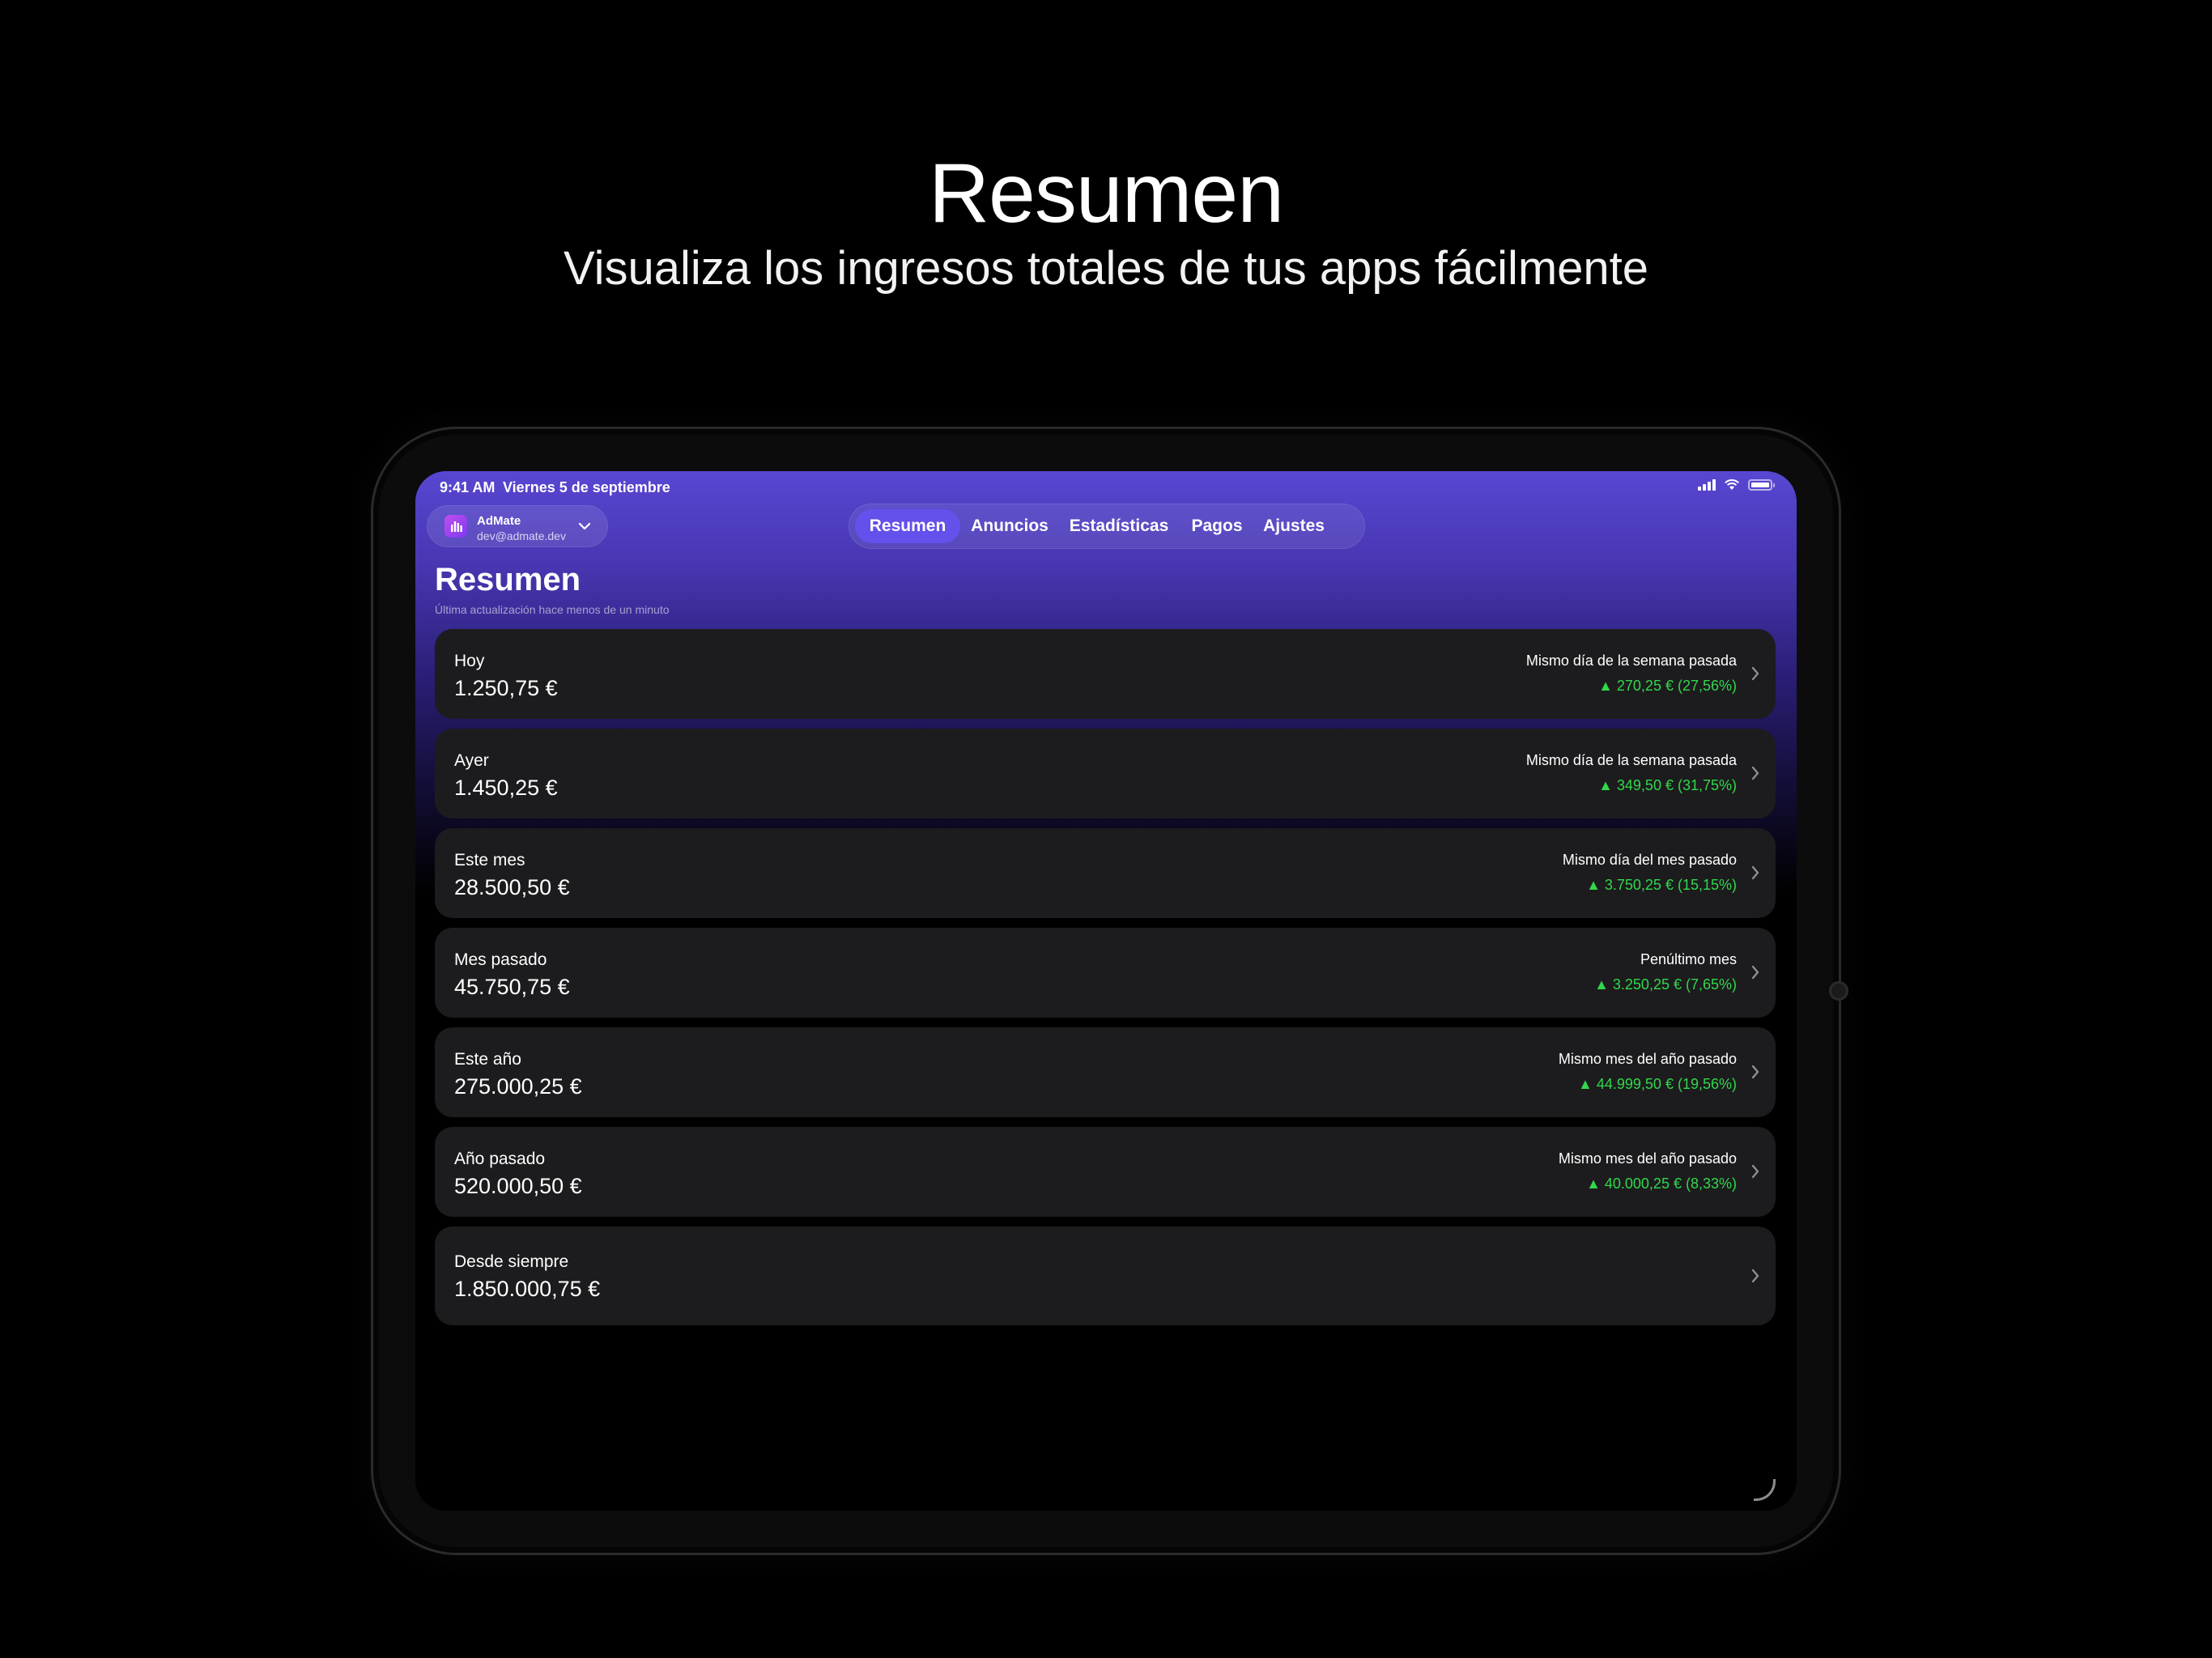 This screenshot has width=2212, height=1658. What do you see at coordinates (508, 579) in the screenshot?
I see `page-title: Resumen` at bounding box center [508, 579].